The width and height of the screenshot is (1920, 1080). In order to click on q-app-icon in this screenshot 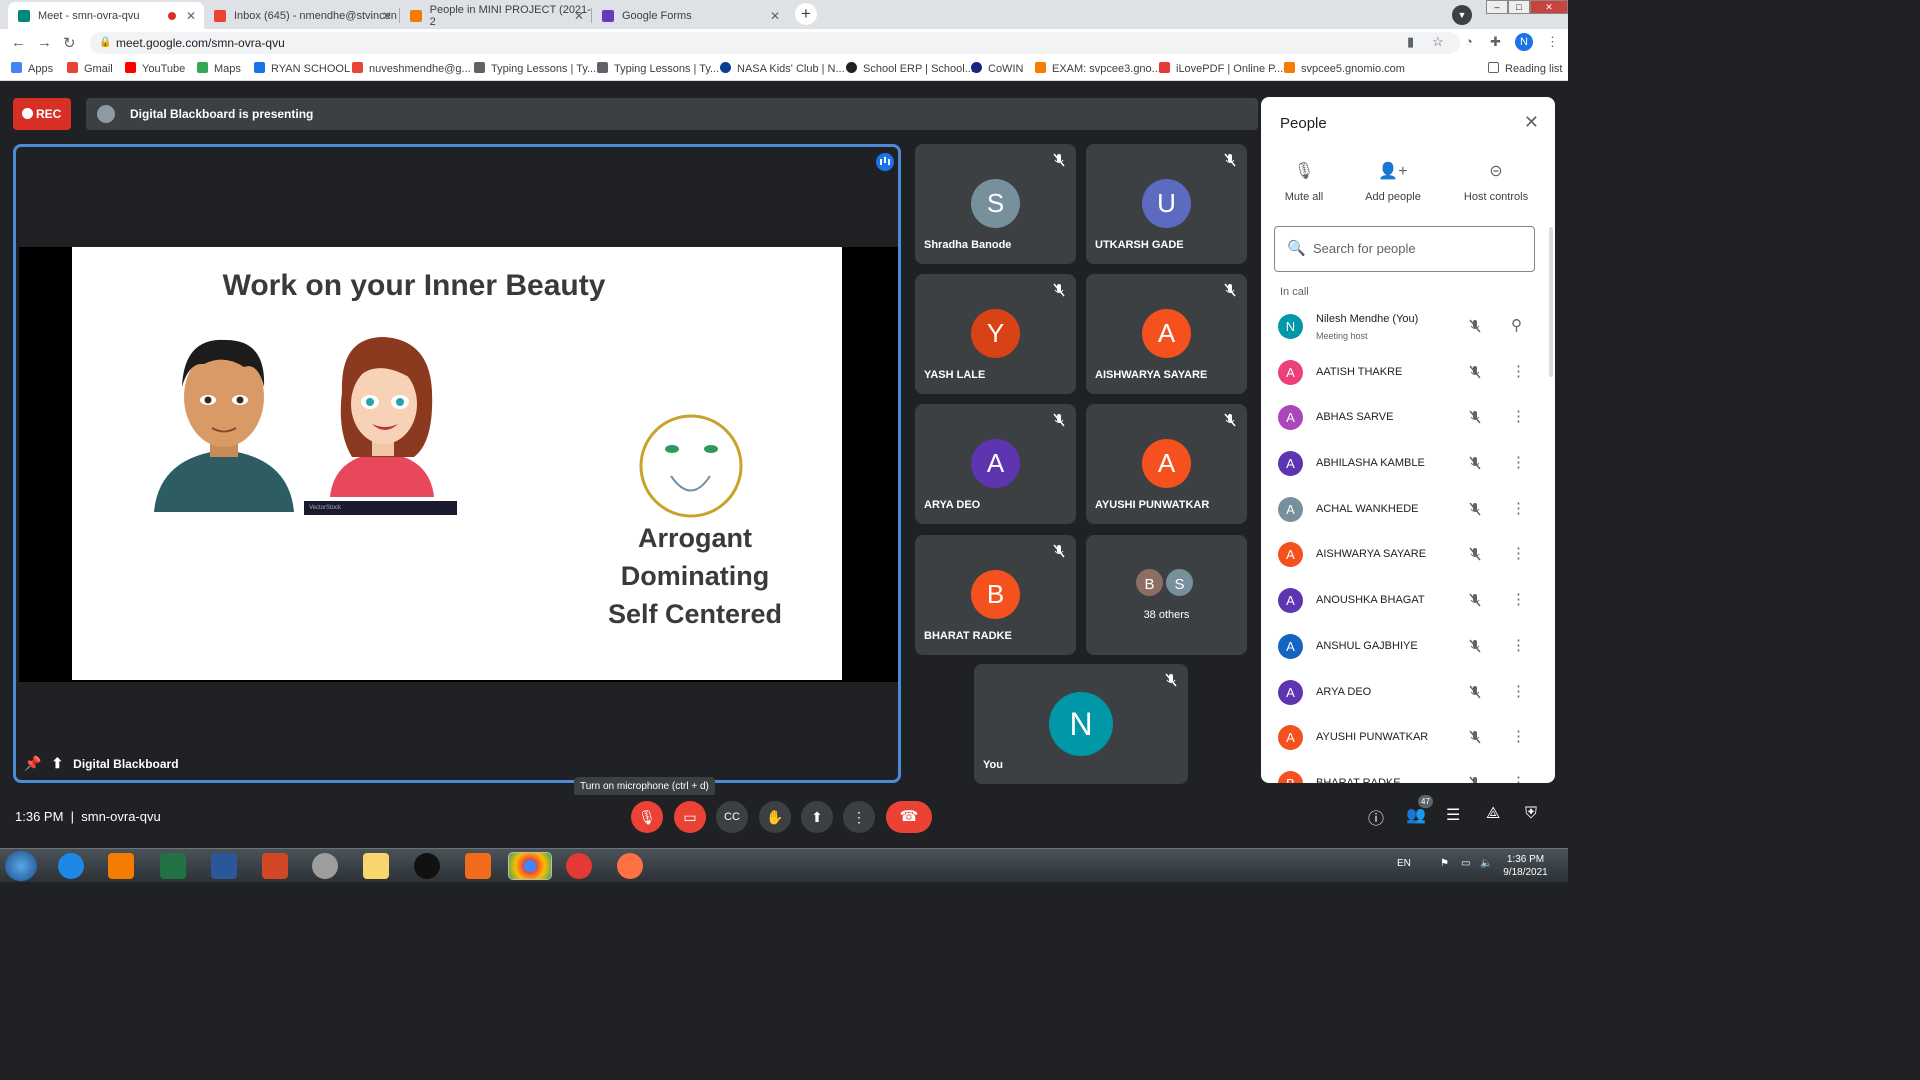, I will do `click(478, 866)`.